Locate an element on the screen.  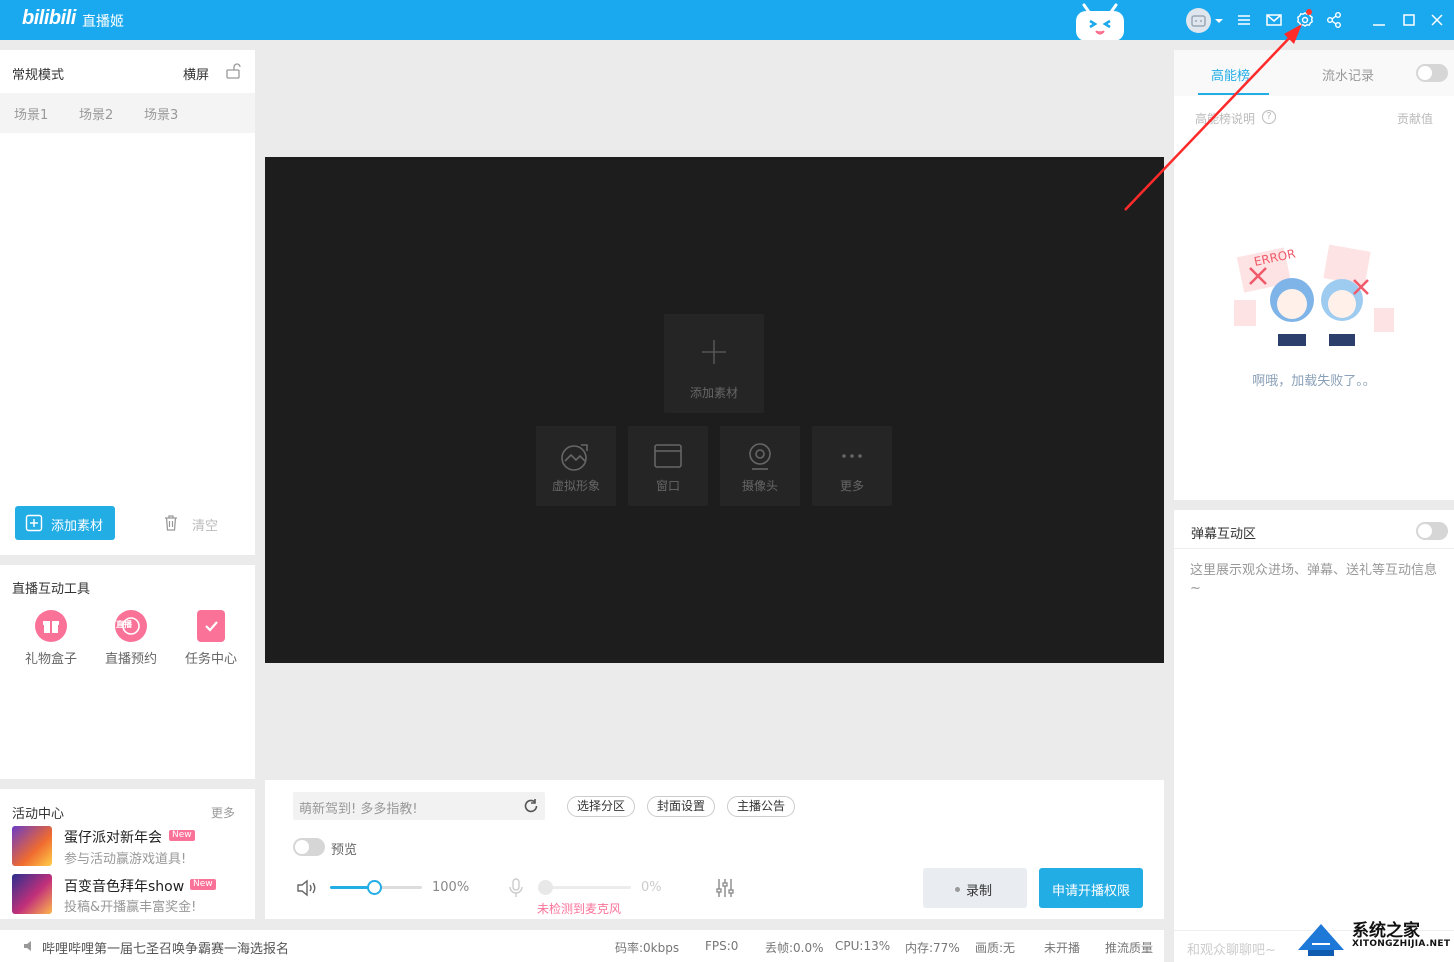
contribution-label: 贡献值 is located at coordinates (1415, 119).